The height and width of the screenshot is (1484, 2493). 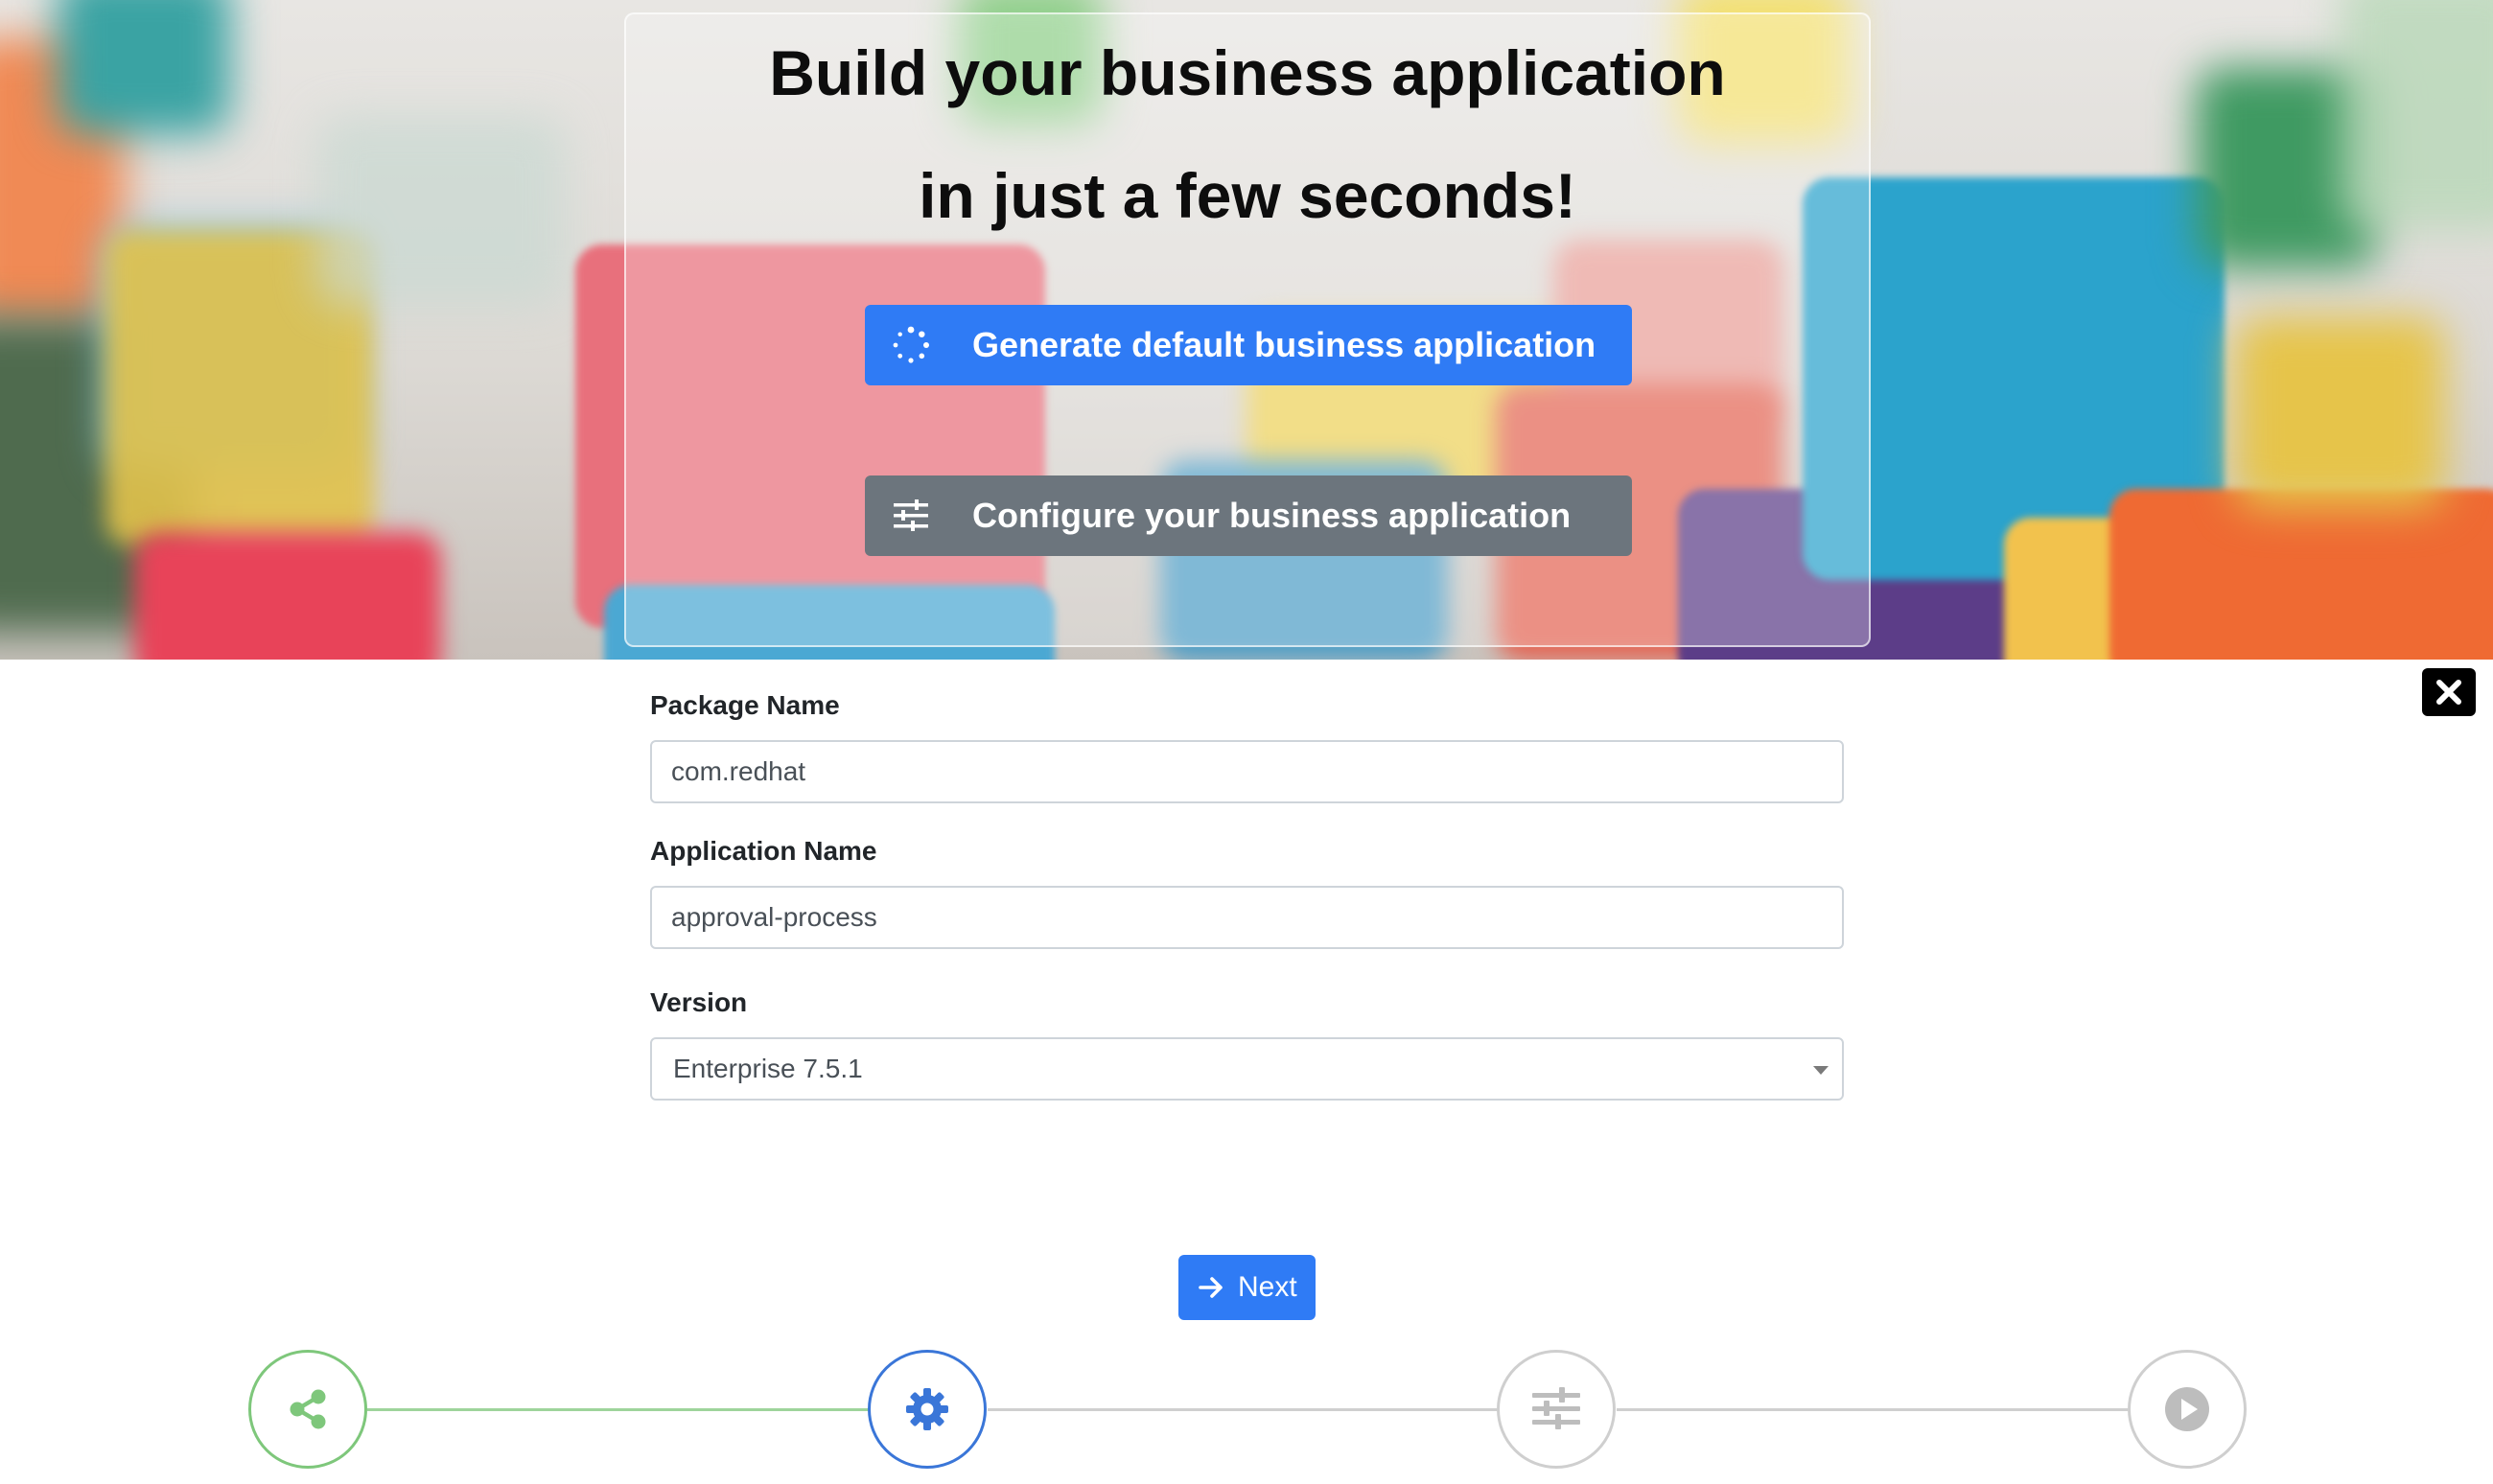 What do you see at coordinates (763, 851) in the screenshot?
I see `application-name-label: Application Name` at bounding box center [763, 851].